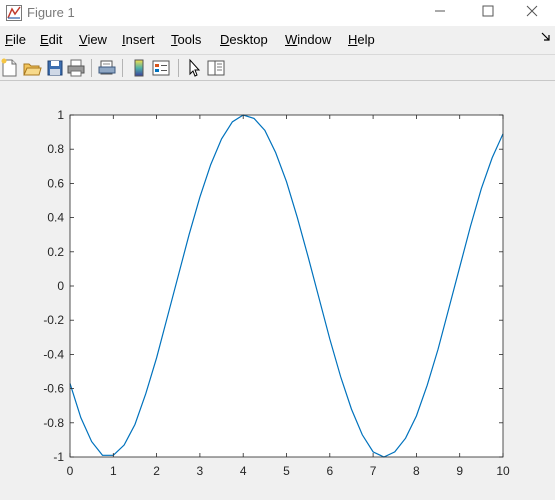  Describe the element at coordinates (373, 471) in the screenshot. I see `x-tick-label: 7` at that location.